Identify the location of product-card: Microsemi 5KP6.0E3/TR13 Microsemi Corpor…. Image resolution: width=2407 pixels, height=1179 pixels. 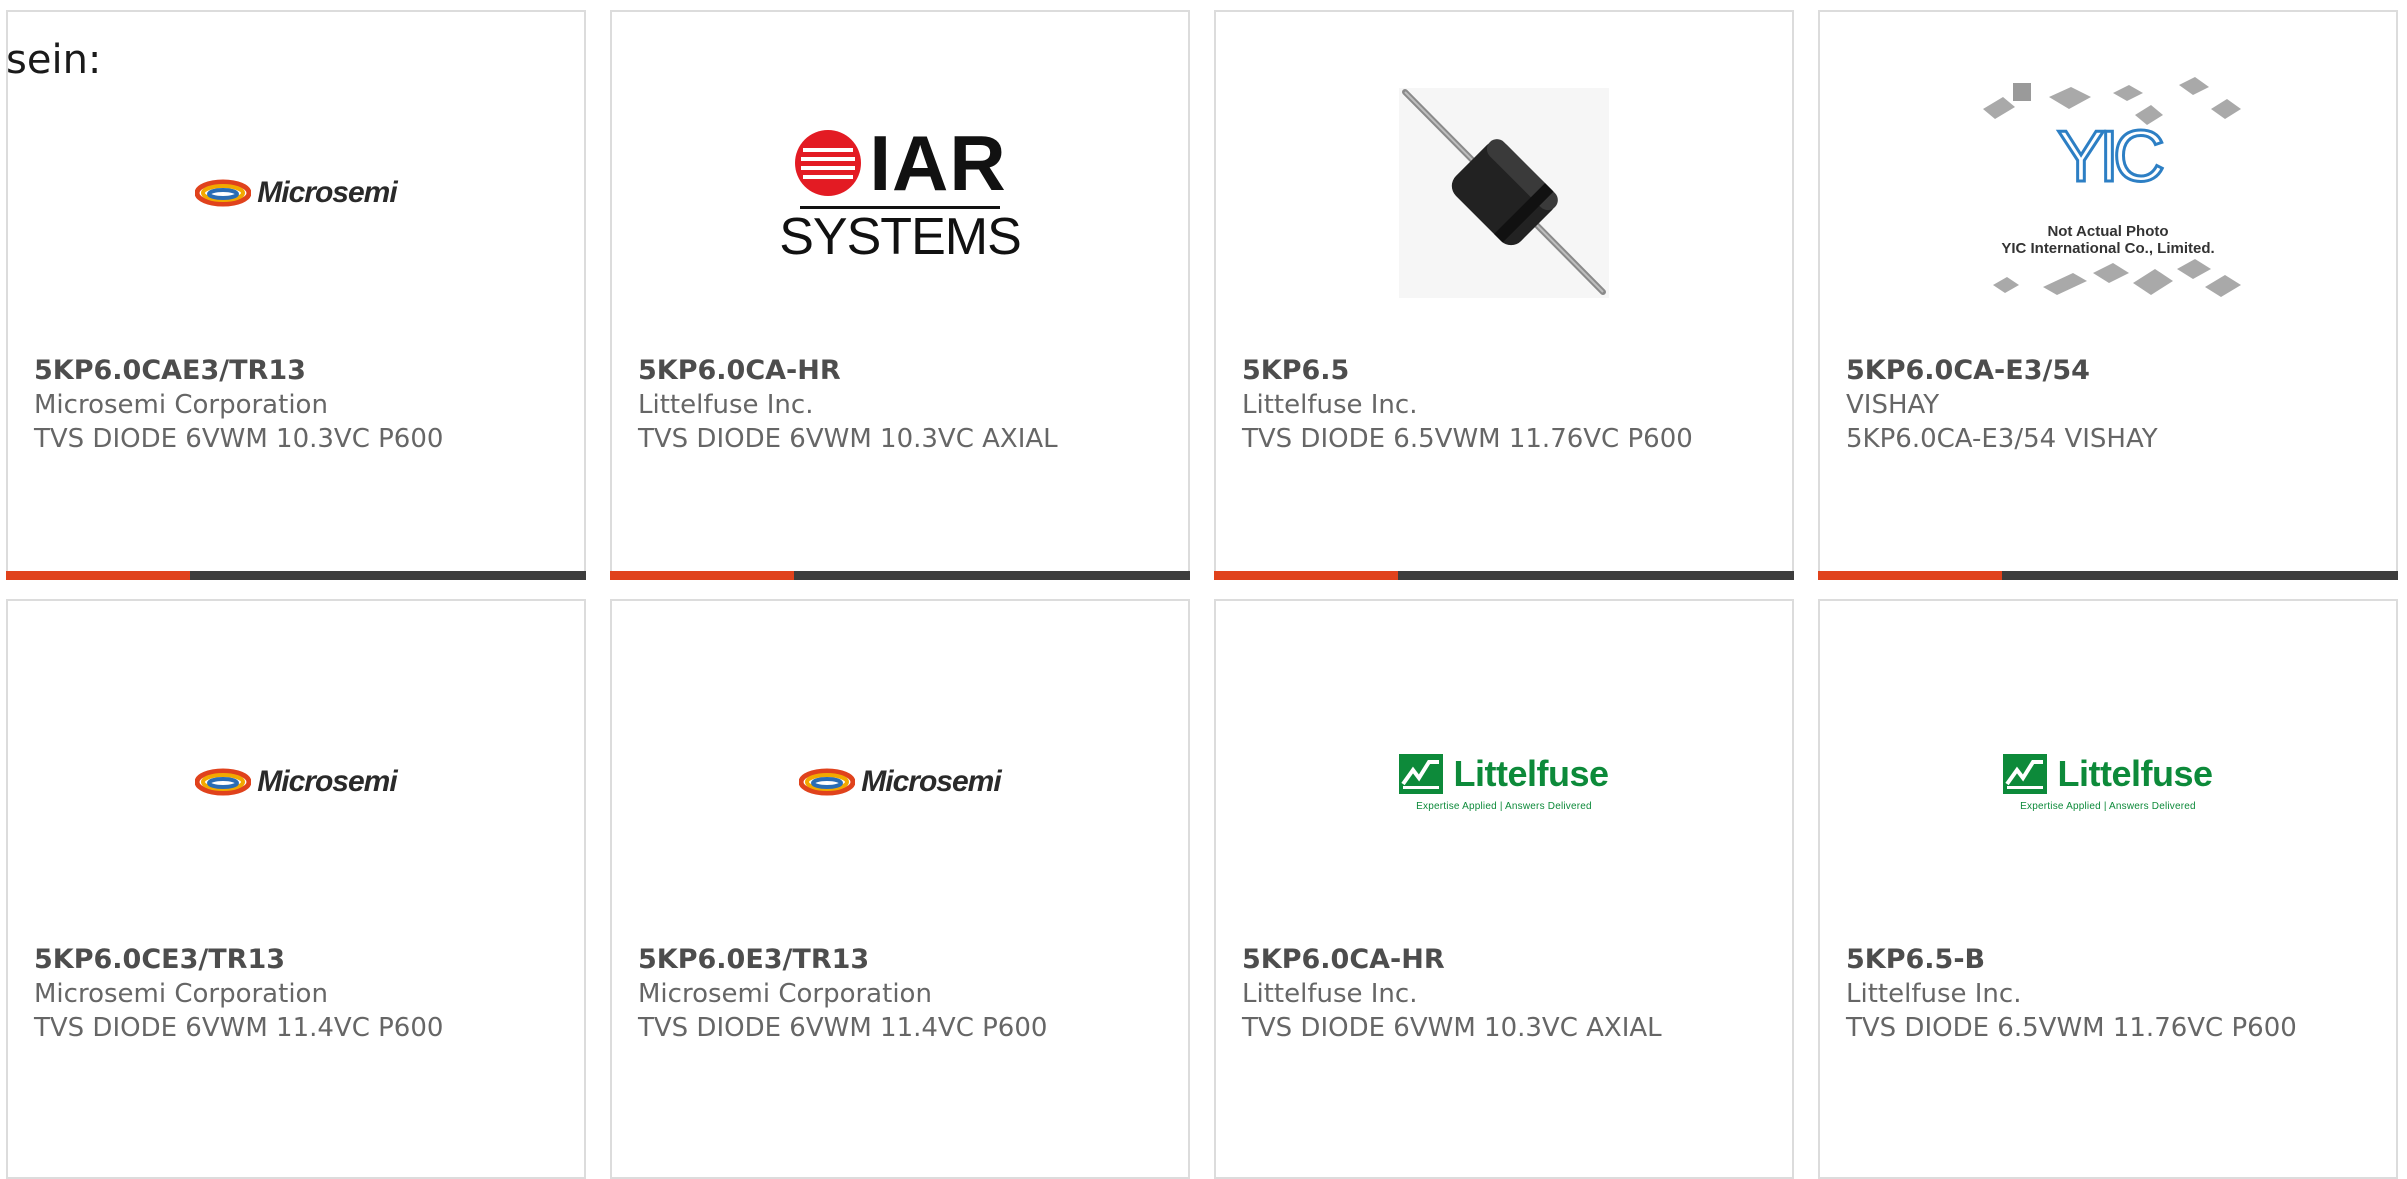
(900, 889).